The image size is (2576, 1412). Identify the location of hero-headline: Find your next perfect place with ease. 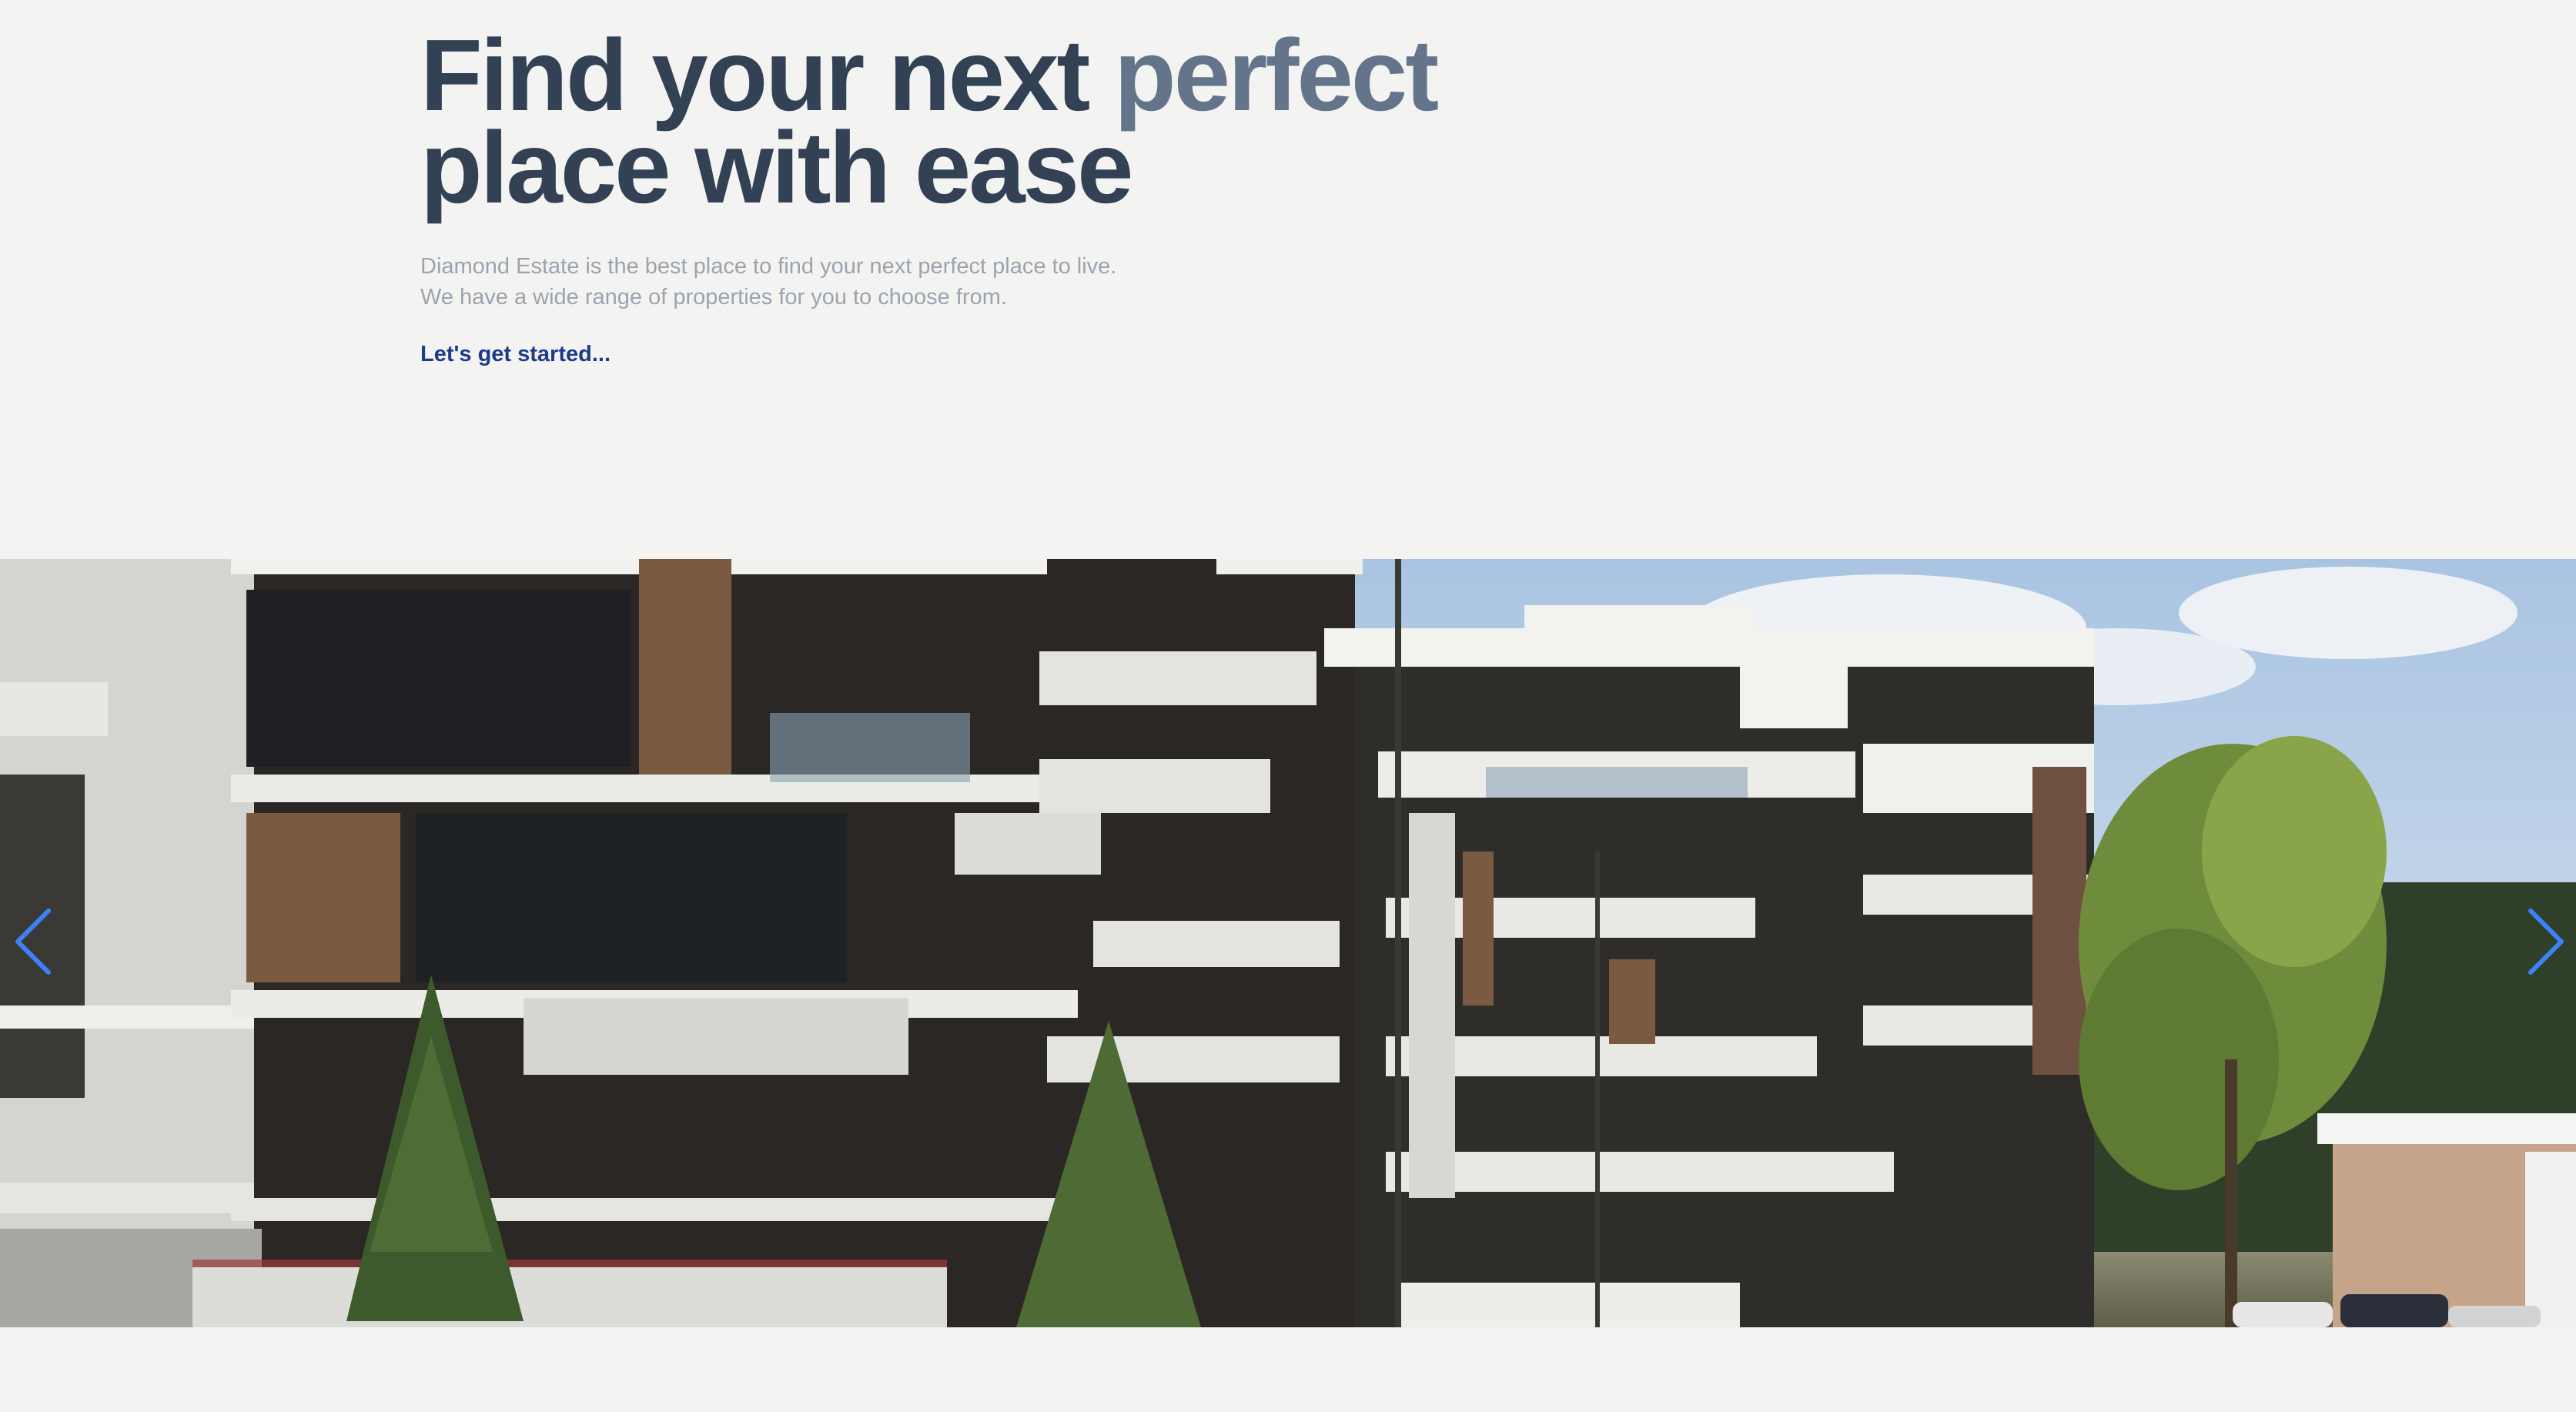
(1036, 122).